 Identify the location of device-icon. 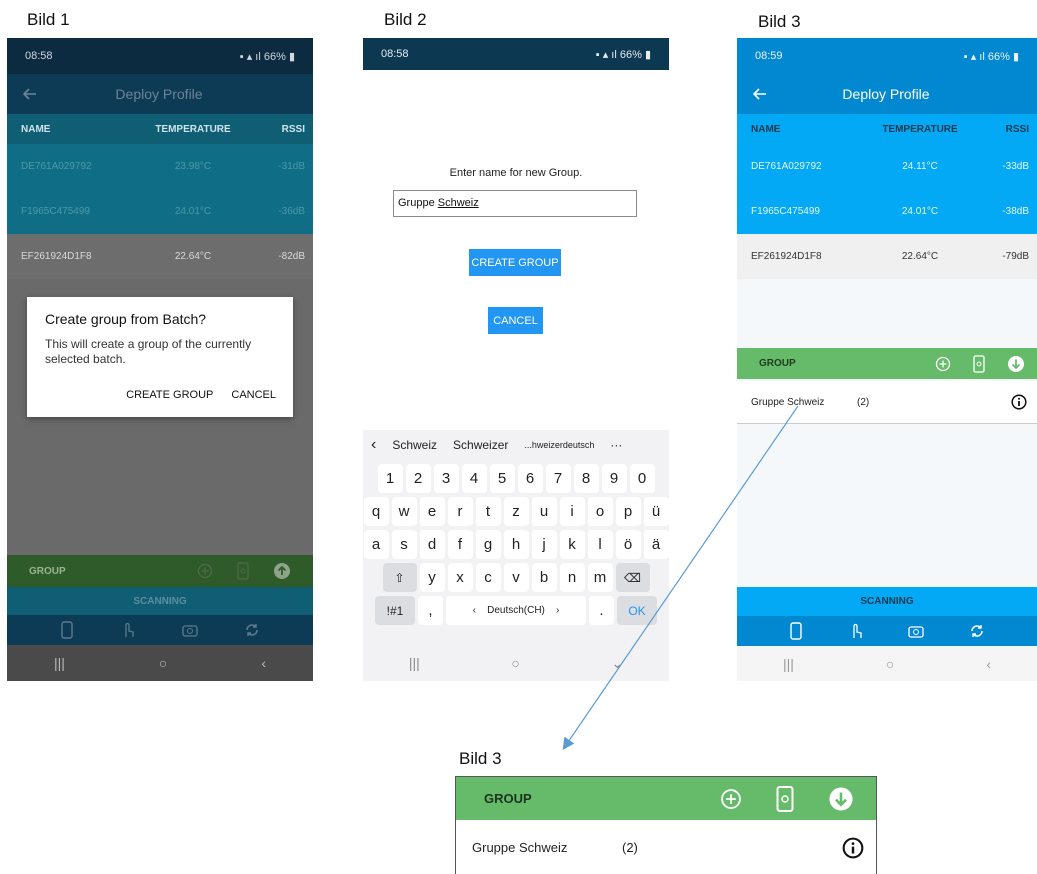
(785, 799).